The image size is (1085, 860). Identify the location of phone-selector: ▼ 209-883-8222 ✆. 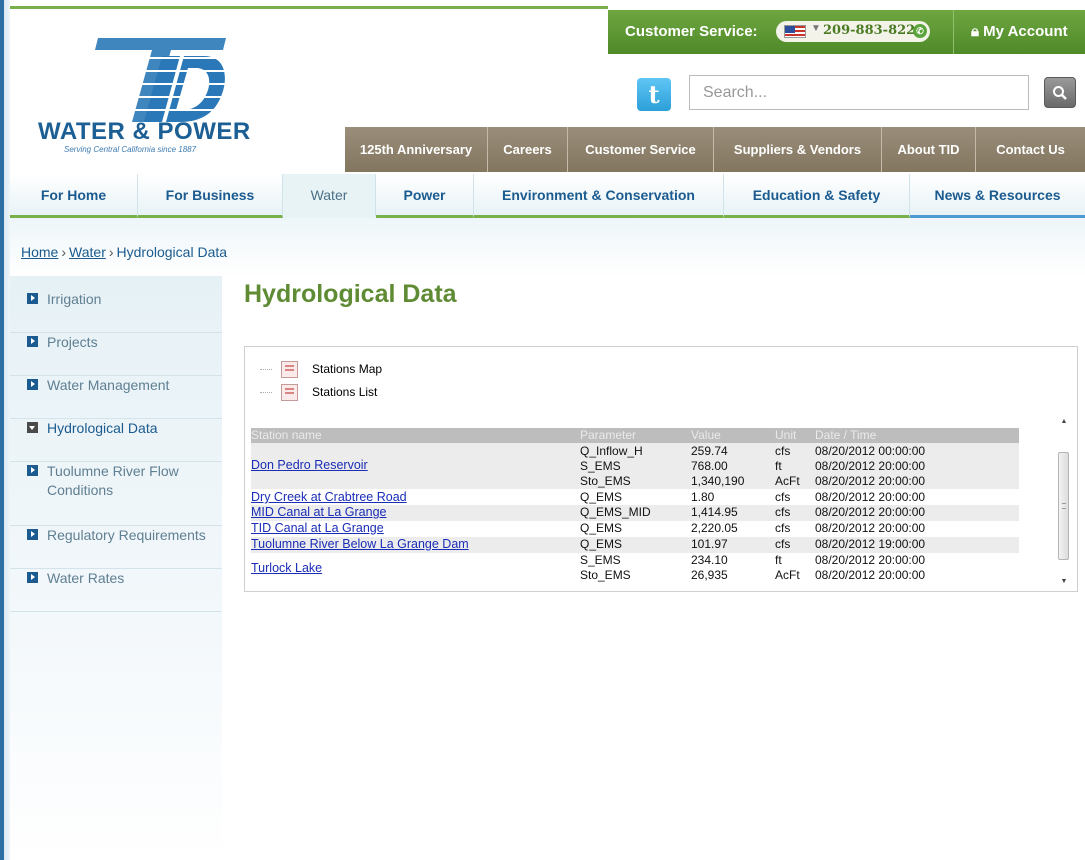
(853, 31).